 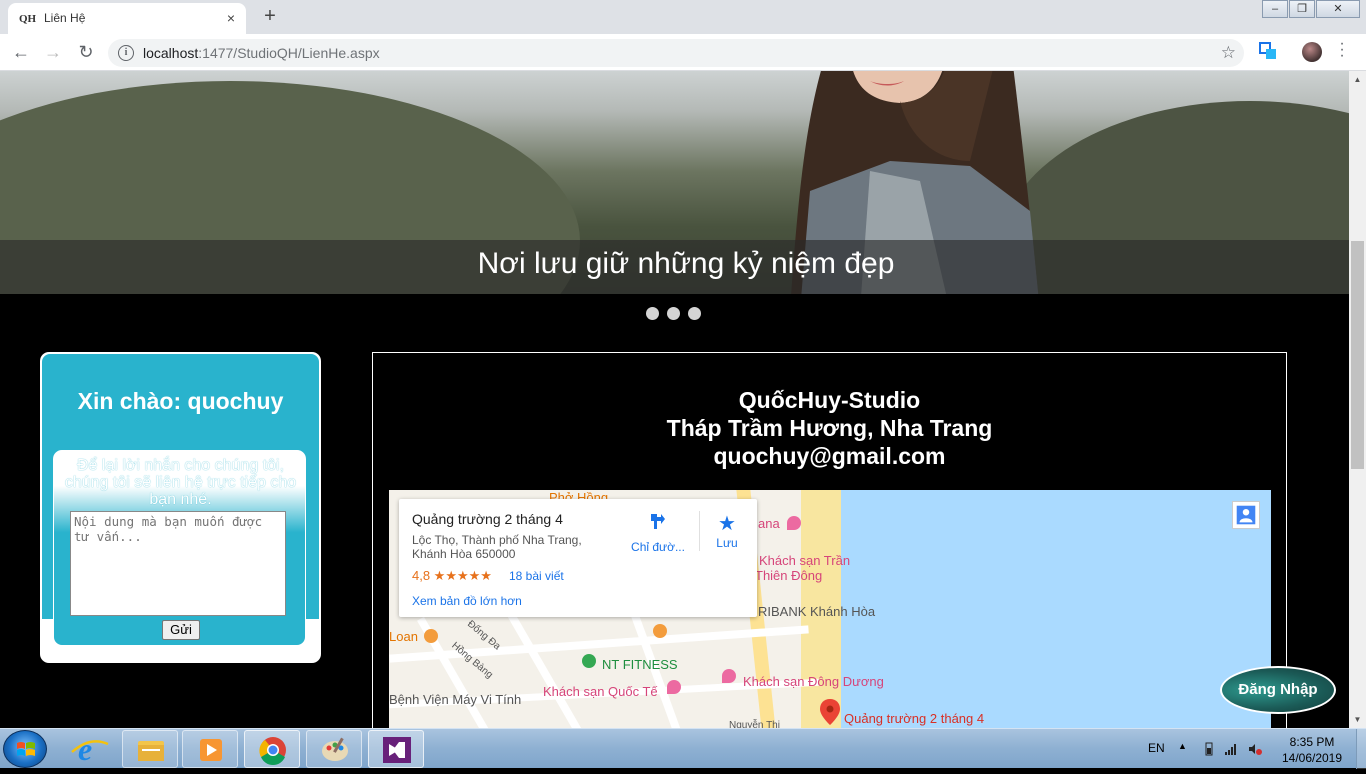 What do you see at coordinates (1156, 748) in the screenshot?
I see `language-indicator: EN` at bounding box center [1156, 748].